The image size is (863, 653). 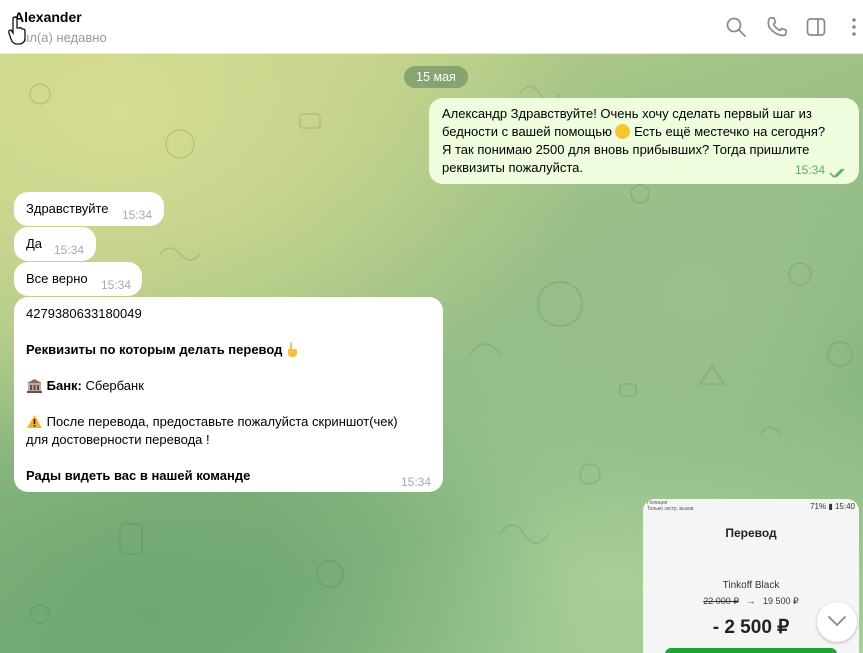 I want to click on incoming-message: Здравствуйте 15:34, so click(x=89, y=209).